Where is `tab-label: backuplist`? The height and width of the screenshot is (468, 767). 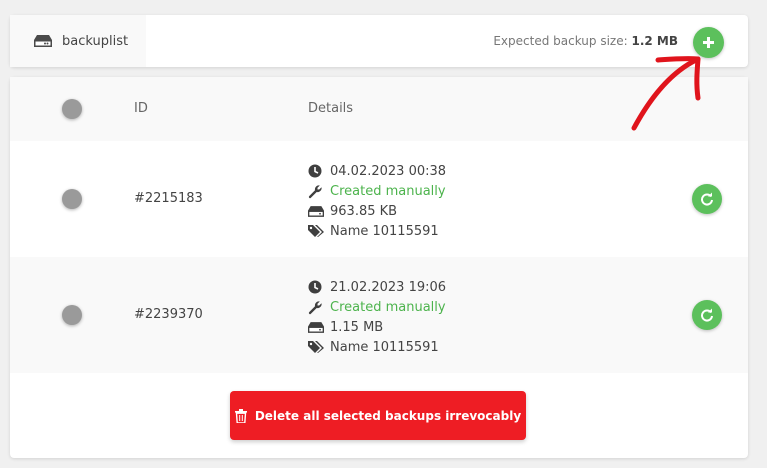 tab-label: backuplist is located at coordinates (95, 41).